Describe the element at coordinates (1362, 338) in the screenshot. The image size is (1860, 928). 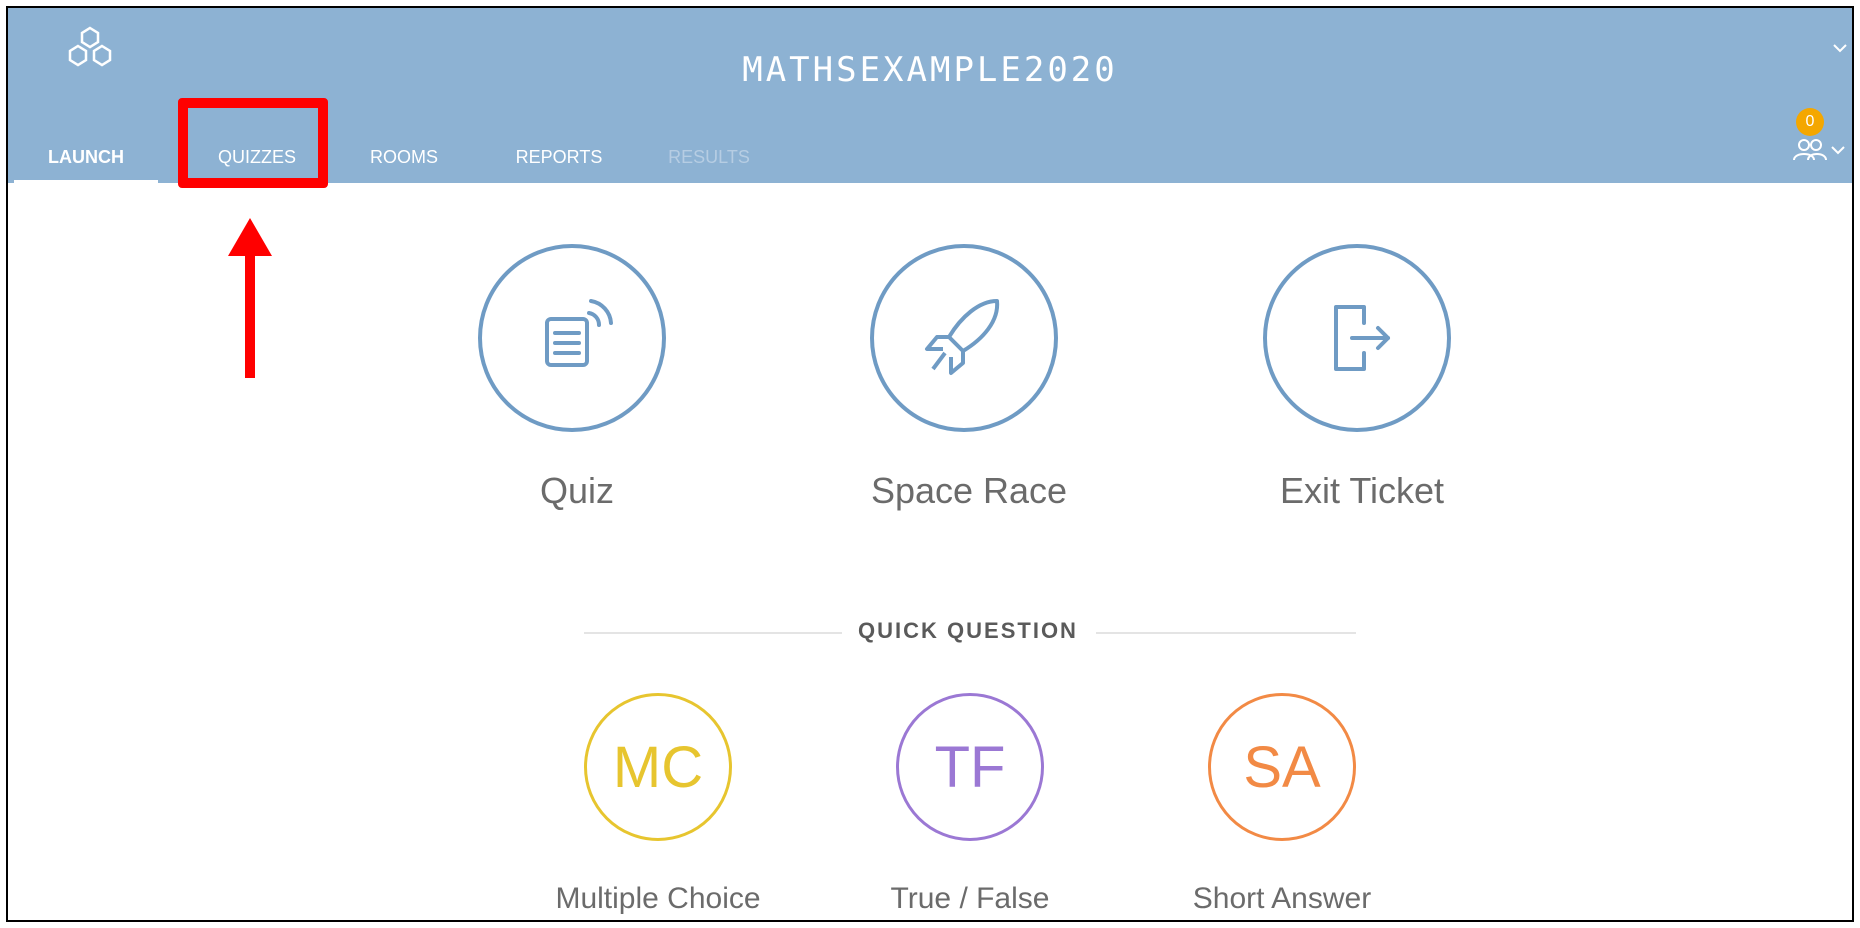
I see `exit-door-icon` at that location.